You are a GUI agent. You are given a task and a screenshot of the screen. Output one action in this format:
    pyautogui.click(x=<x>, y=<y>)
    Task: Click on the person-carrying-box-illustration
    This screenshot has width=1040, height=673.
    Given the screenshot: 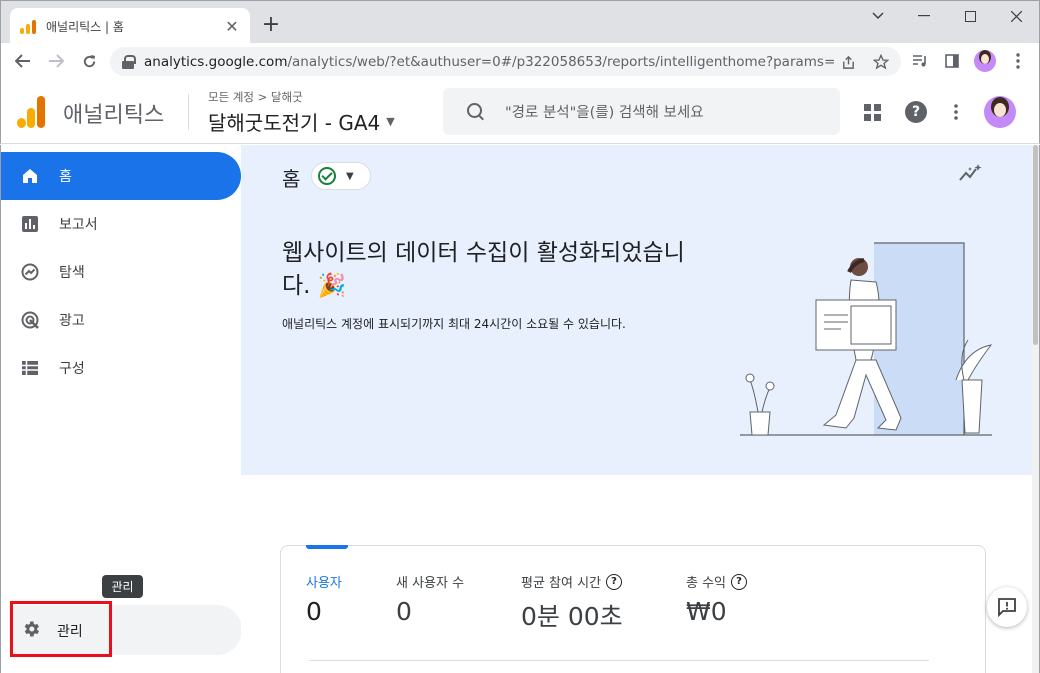 What is the action you would take?
    pyautogui.click(x=866, y=339)
    